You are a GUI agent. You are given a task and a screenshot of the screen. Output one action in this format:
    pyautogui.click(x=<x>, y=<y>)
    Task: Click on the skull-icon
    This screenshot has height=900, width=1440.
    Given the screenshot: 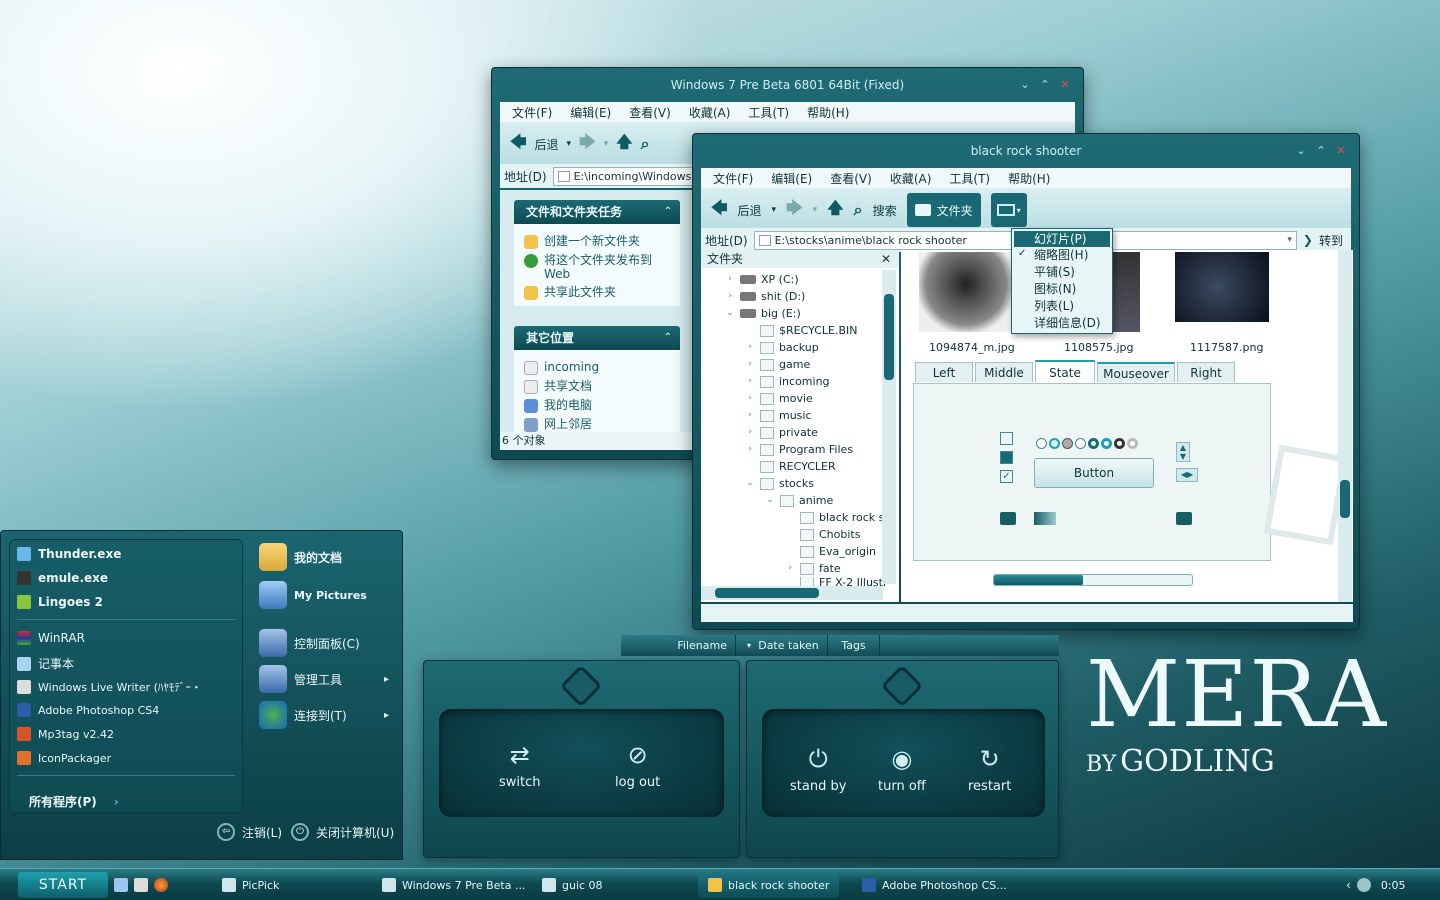 What is the action you would take?
    pyautogui.click(x=141, y=885)
    